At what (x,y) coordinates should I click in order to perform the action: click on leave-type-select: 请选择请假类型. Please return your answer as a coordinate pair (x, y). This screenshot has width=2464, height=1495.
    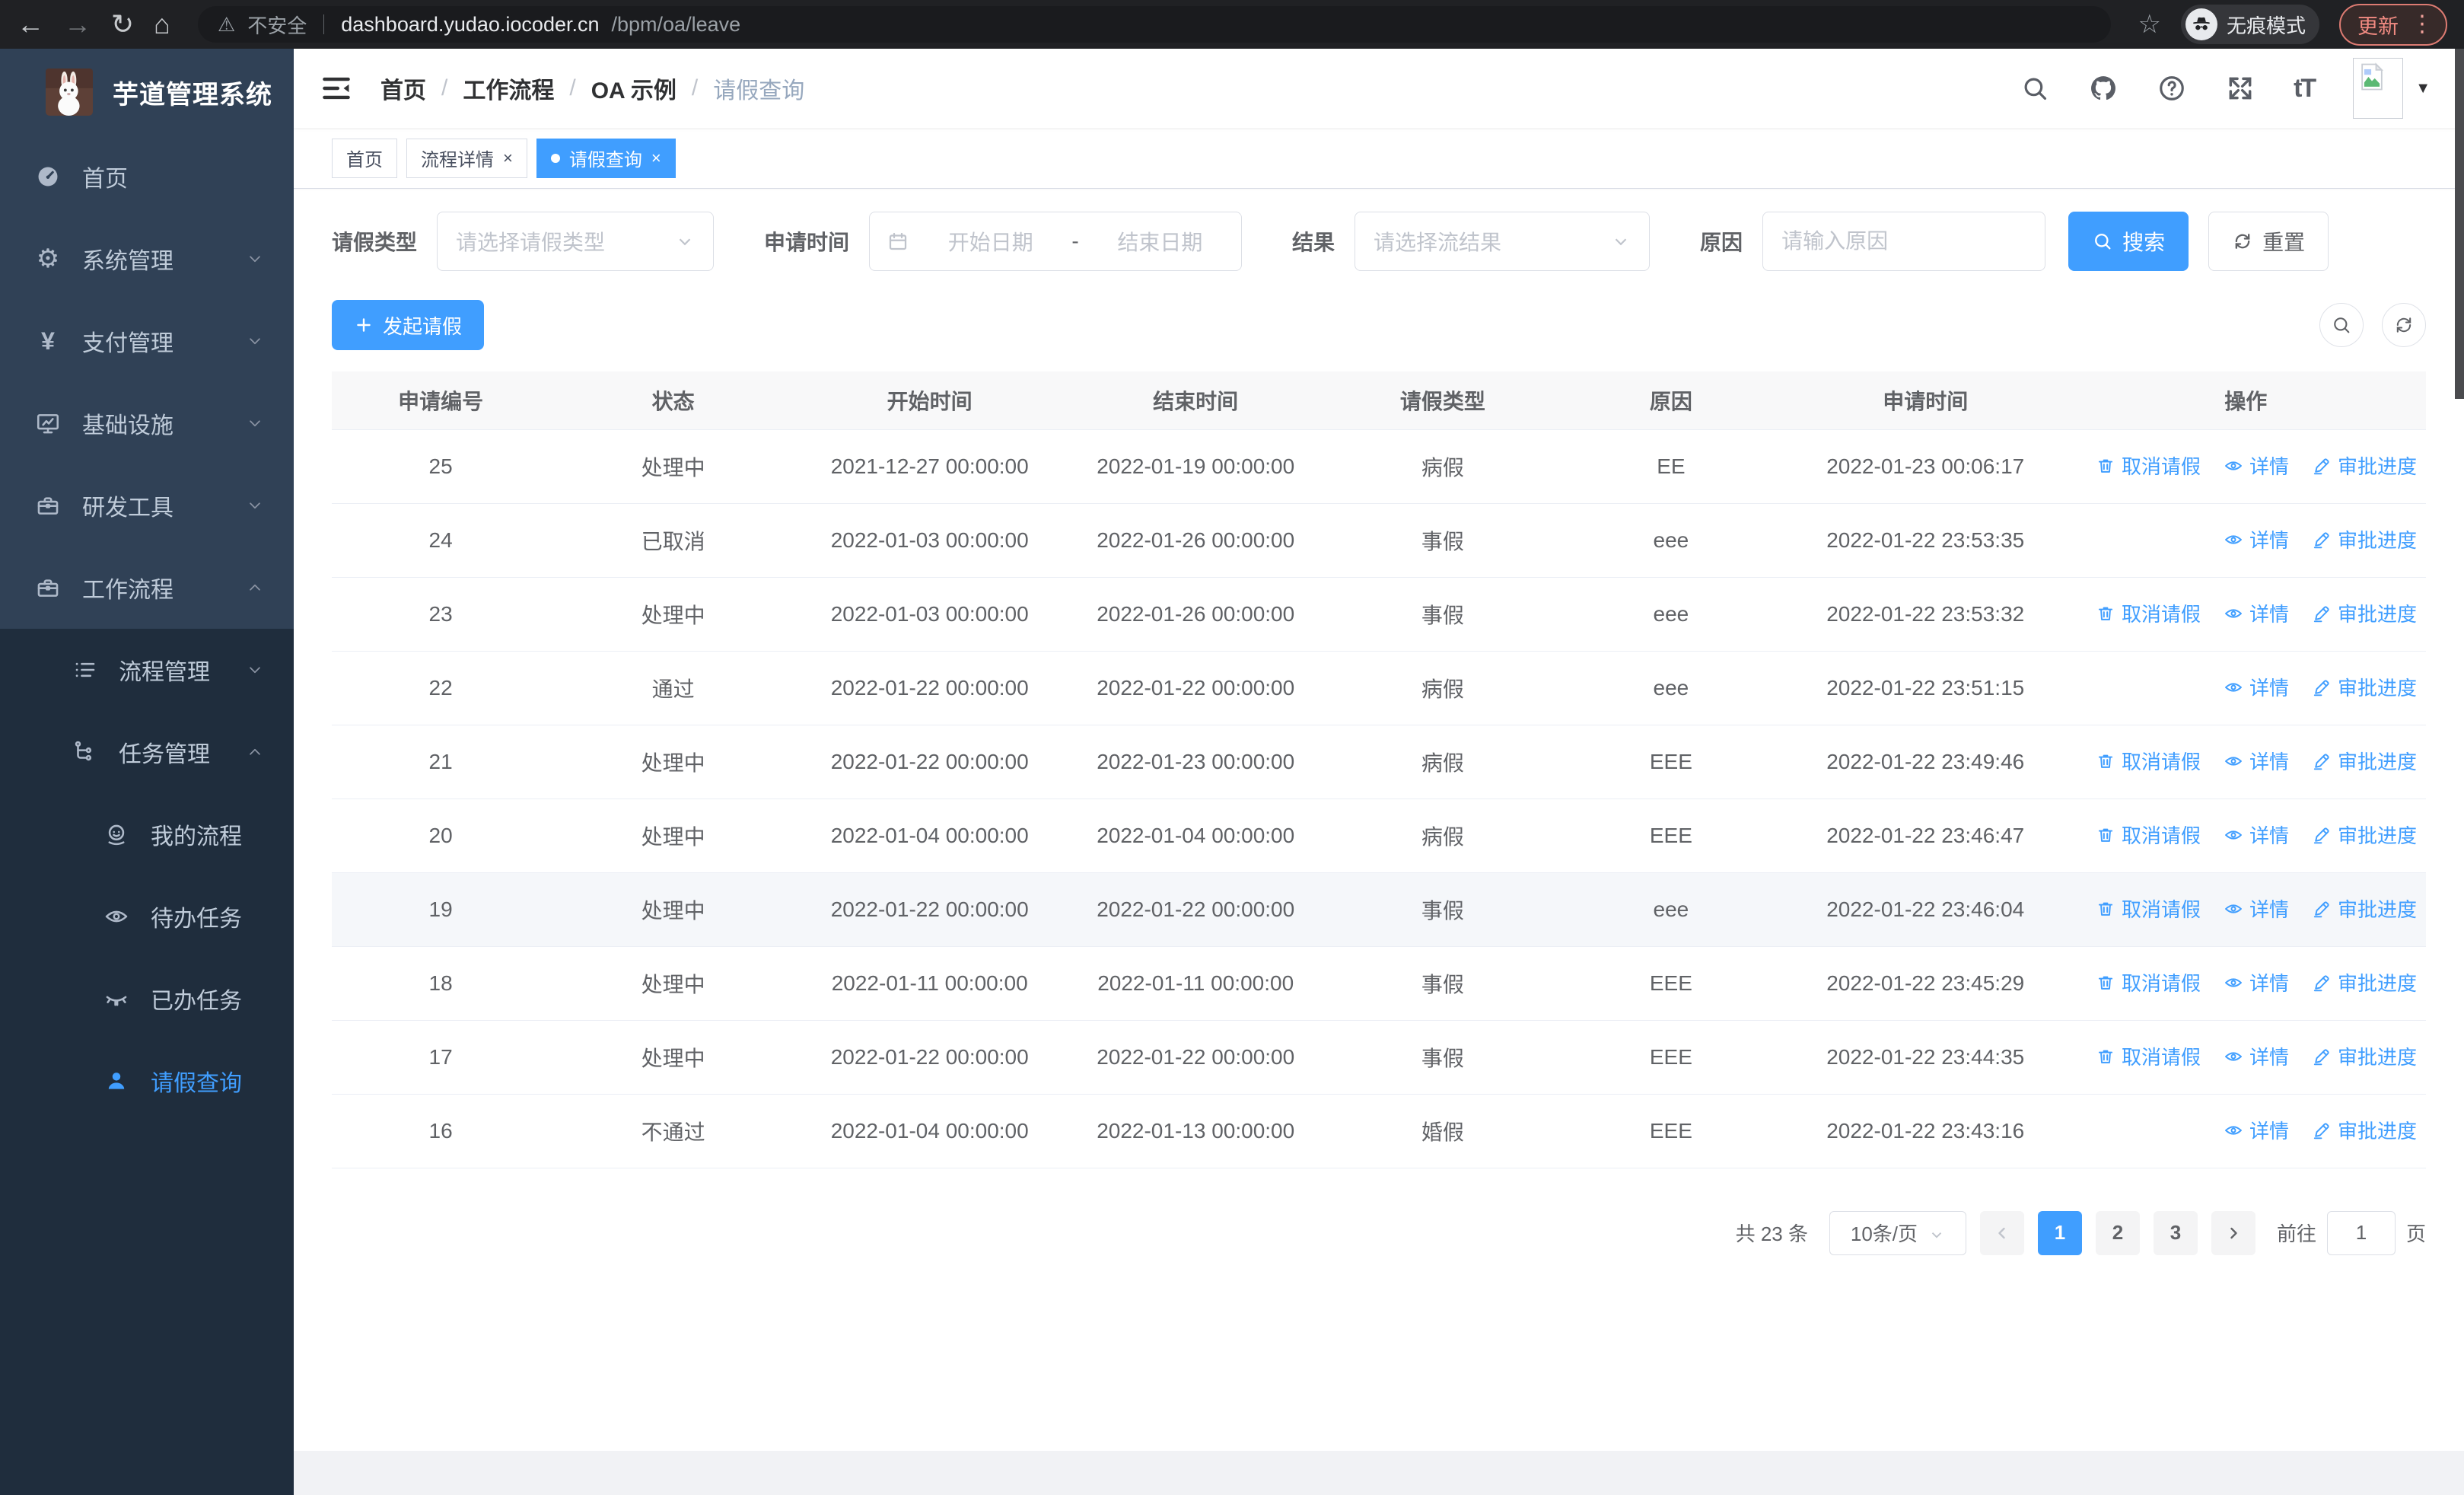
    Looking at the image, I should click on (576, 241).